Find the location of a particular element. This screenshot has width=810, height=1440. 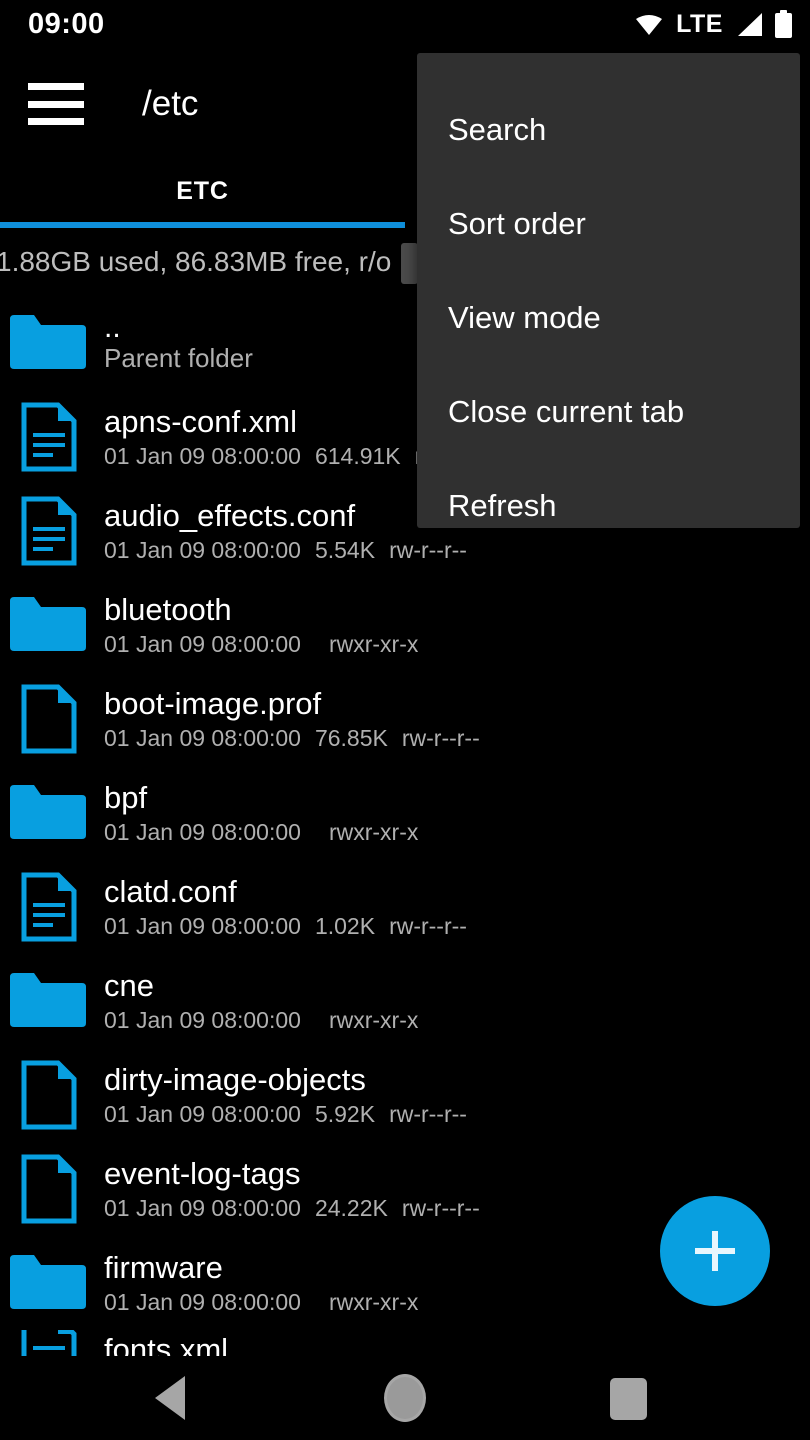

file-row: bpf 01 Jan 09 08:00:00 rwxr-xr-x is located at coordinates (405, 813).